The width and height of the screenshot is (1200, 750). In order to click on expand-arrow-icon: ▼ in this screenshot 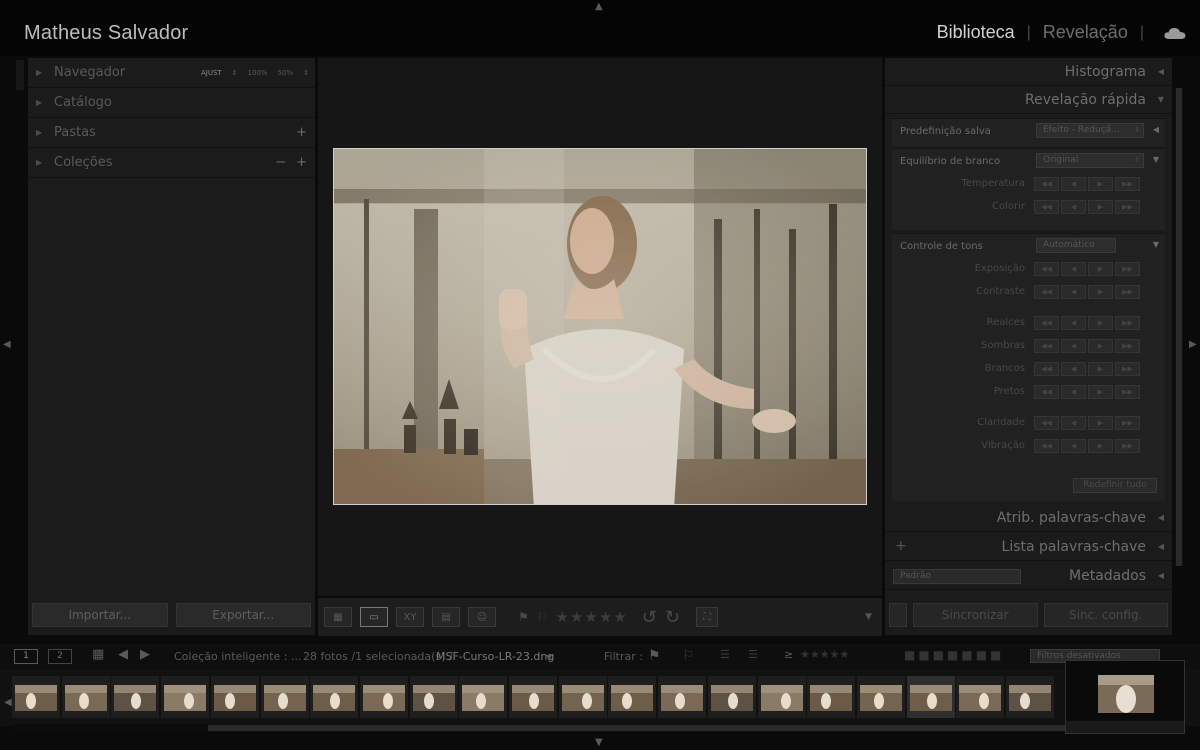, I will do `click(1156, 159)`.